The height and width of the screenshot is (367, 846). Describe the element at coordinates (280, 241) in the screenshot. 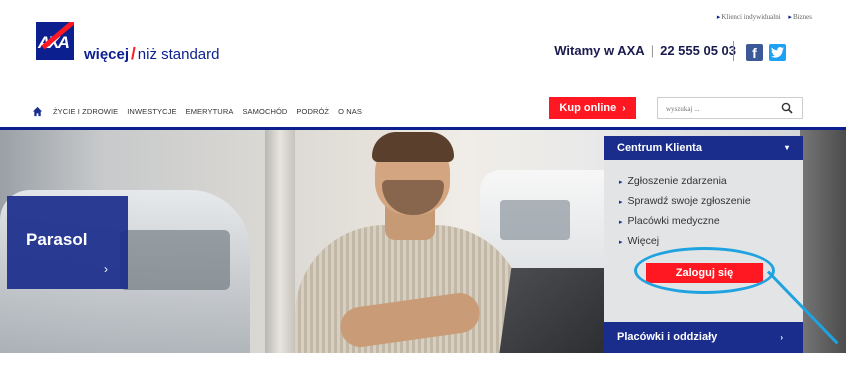

I see `hero-photo-pillar` at that location.